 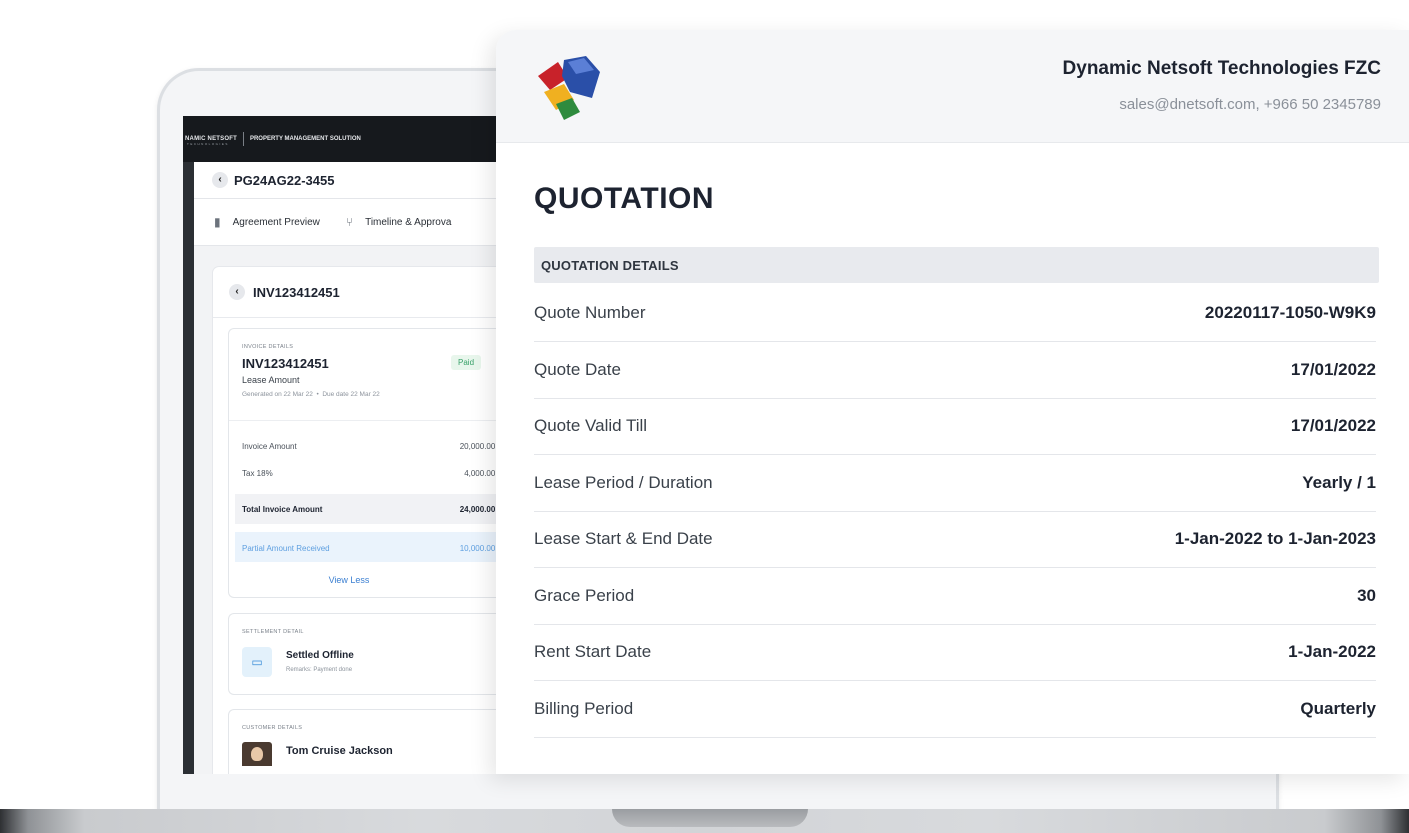 I want to click on partial-label: Partial Amount Received, so click(x=286, y=548).